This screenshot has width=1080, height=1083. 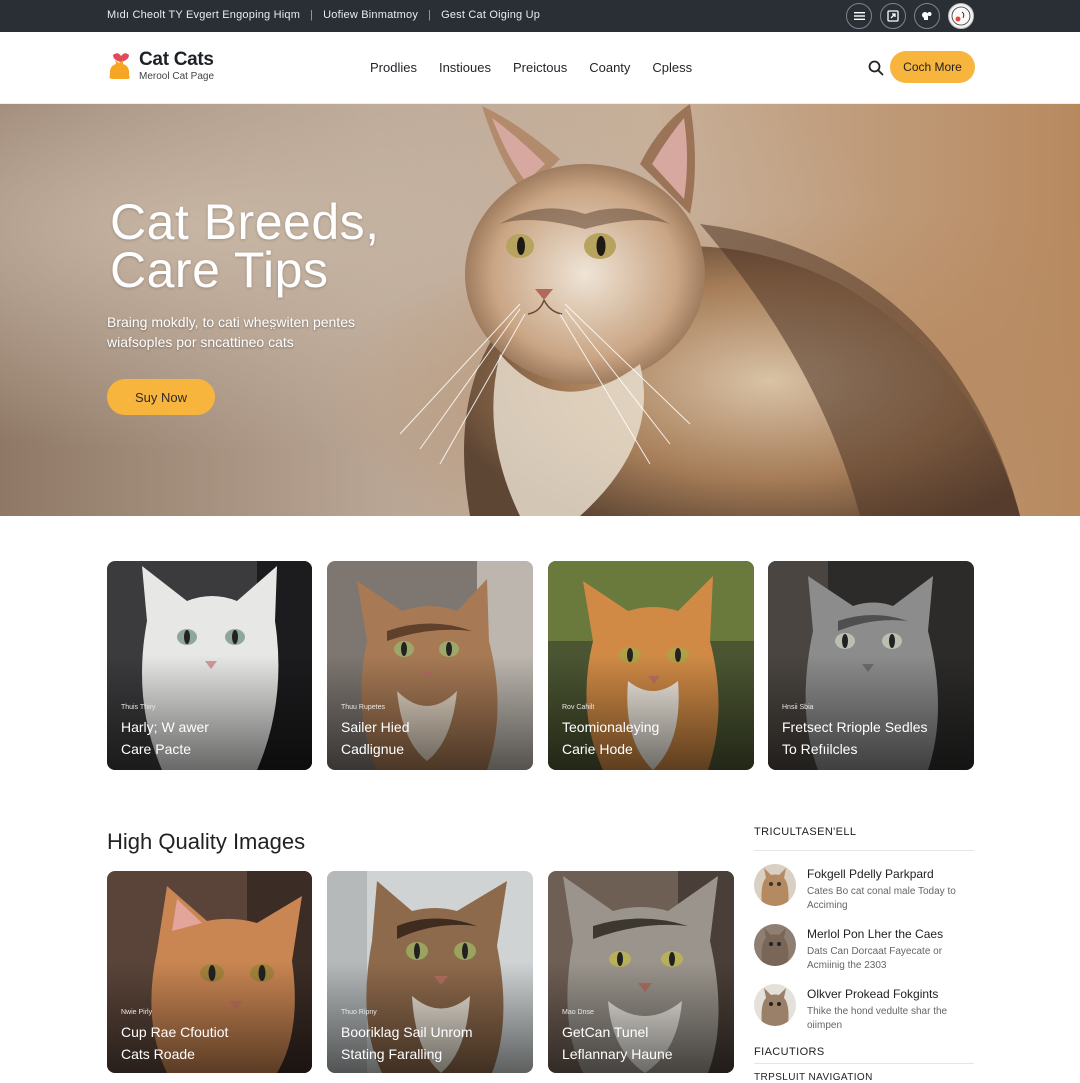 I want to click on nav-item-coanty: Coanty, so click(x=609, y=67).